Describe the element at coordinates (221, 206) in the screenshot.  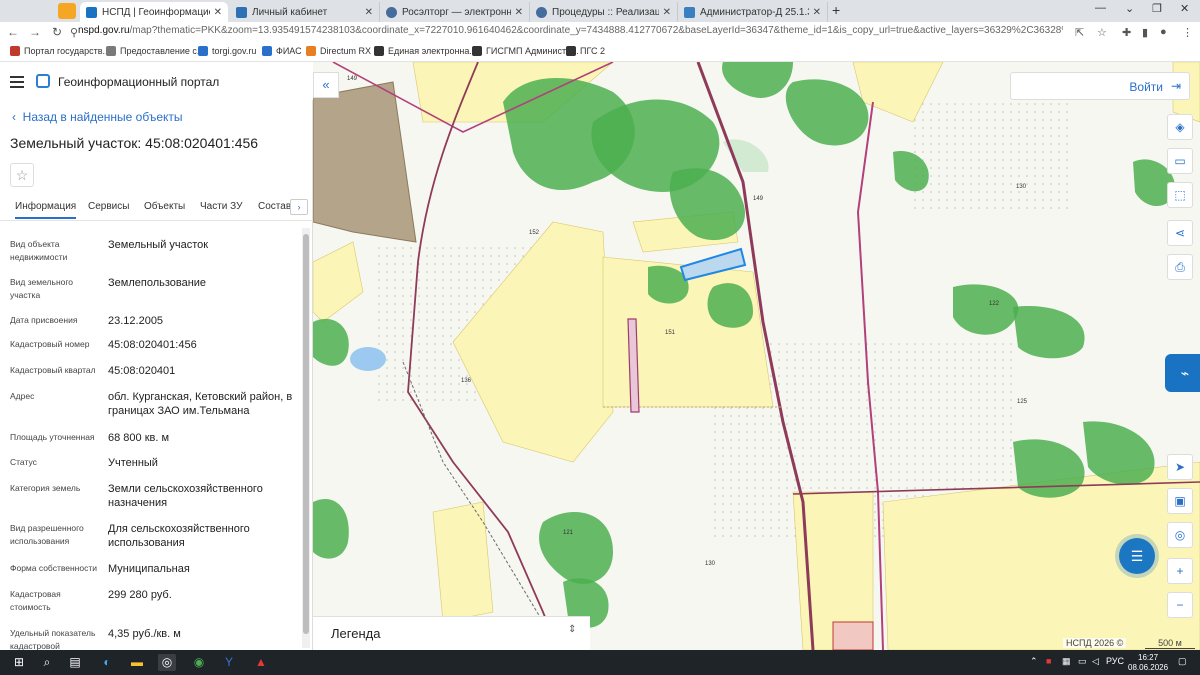
I see `tab-parts: Части ЗУ` at that location.